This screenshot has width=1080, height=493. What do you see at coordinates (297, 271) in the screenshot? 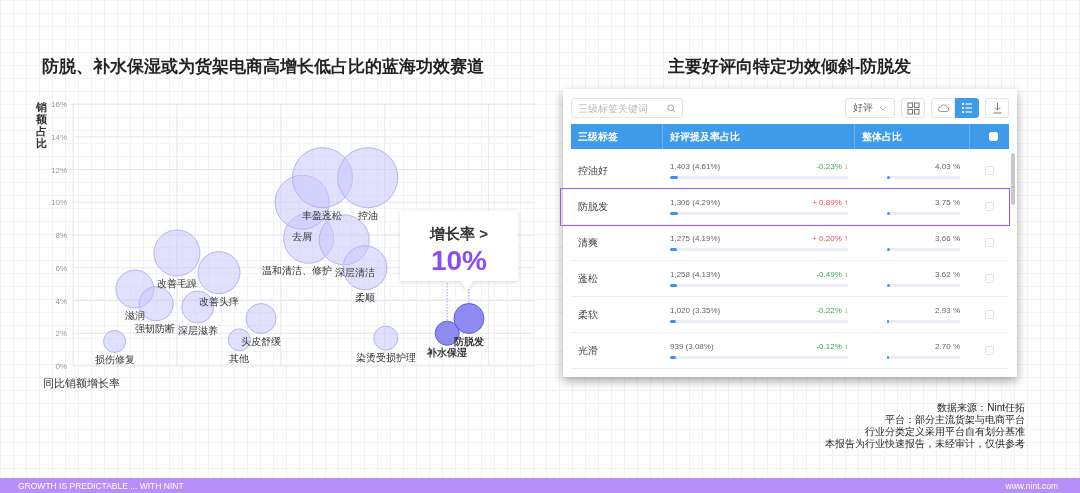
I see `bubble-label: 温和清洁、修护` at bounding box center [297, 271].